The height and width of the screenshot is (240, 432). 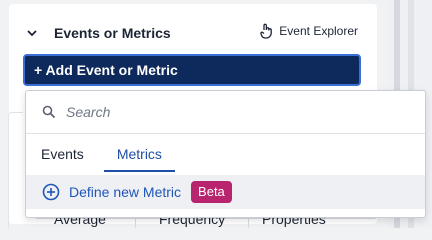 What do you see at coordinates (318, 31) in the screenshot?
I see `event-explorer-label: Event Explorer` at bounding box center [318, 31].